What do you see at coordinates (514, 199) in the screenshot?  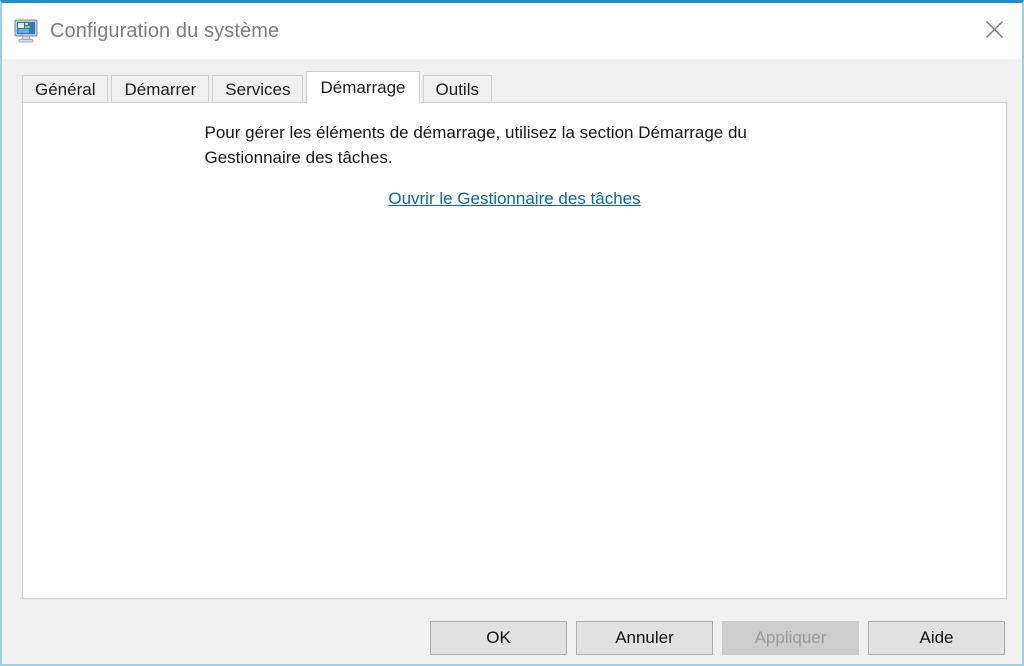 I see `open-task-manager-link: Ouvrir le Gestionnaire des tâches` at bounding box center [514, 199].